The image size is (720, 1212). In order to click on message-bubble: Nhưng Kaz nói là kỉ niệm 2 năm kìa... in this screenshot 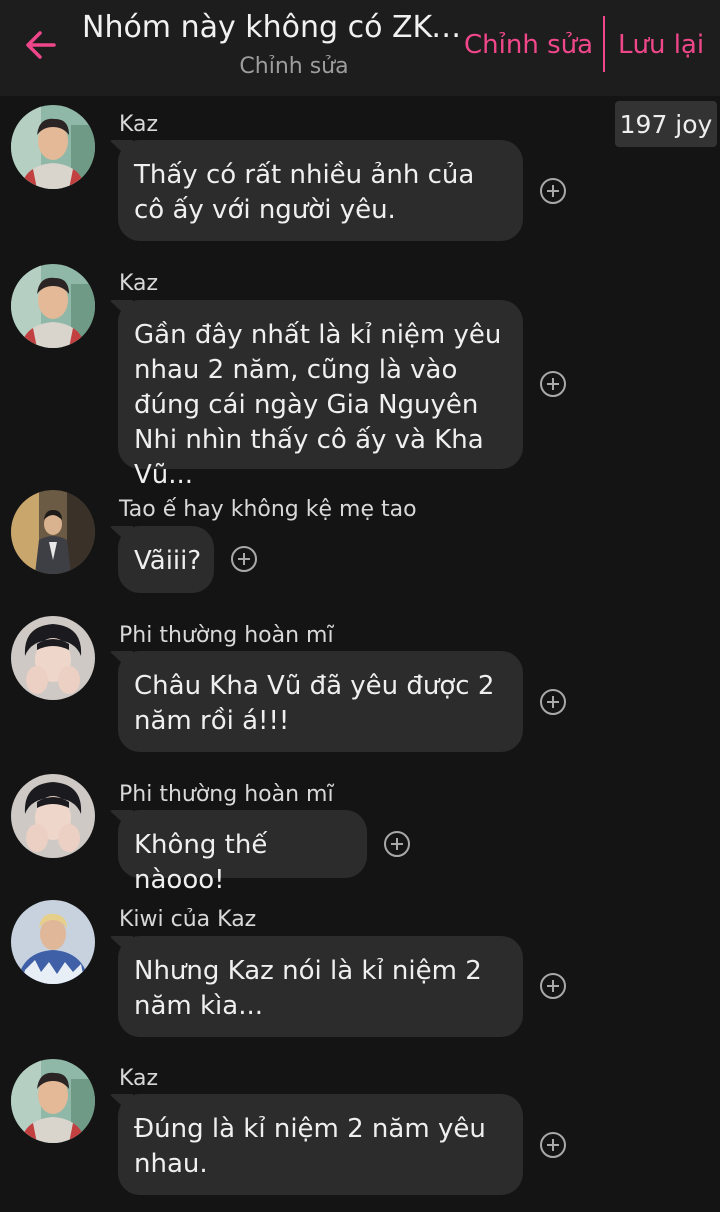, I will do `click(320, 986)`.